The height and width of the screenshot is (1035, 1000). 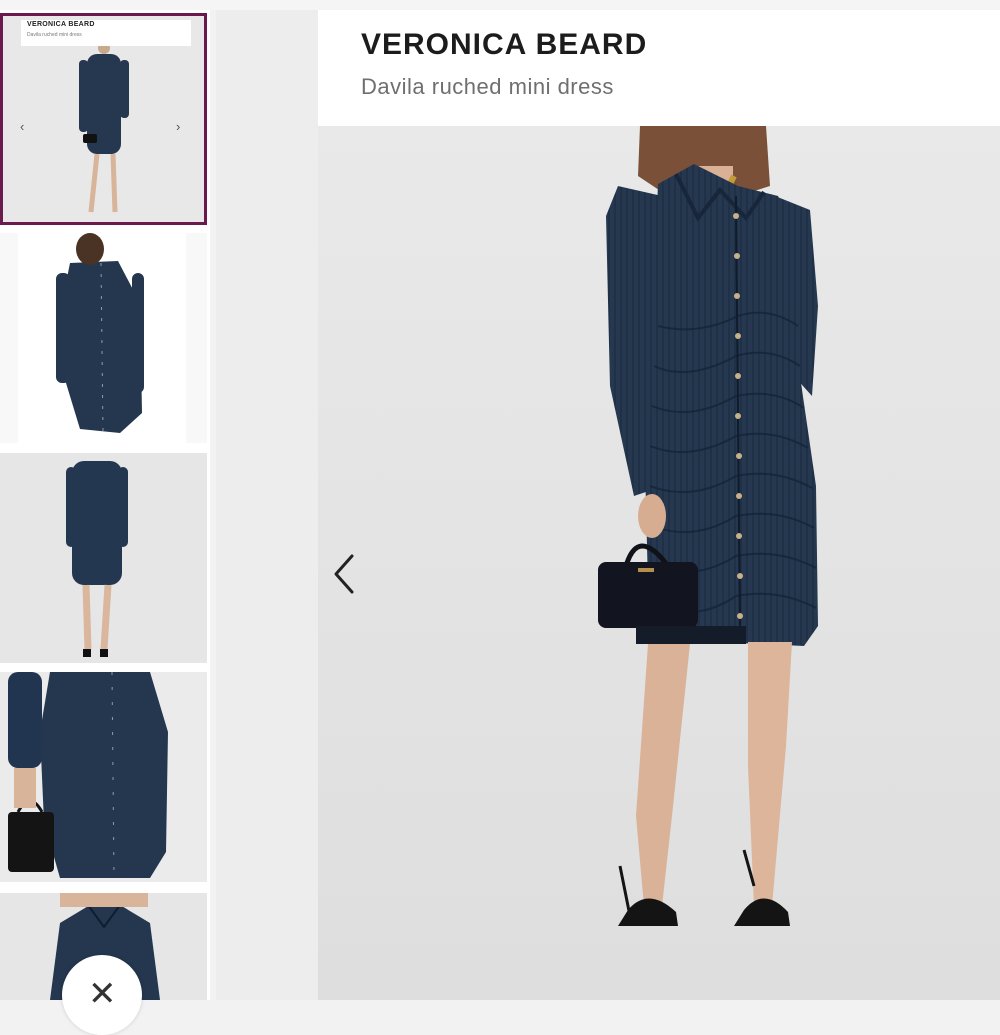 I want to click on thumbnail-1-header: VERONICA BEARD Davila ruched mini dress, so click(x=106, y=33).